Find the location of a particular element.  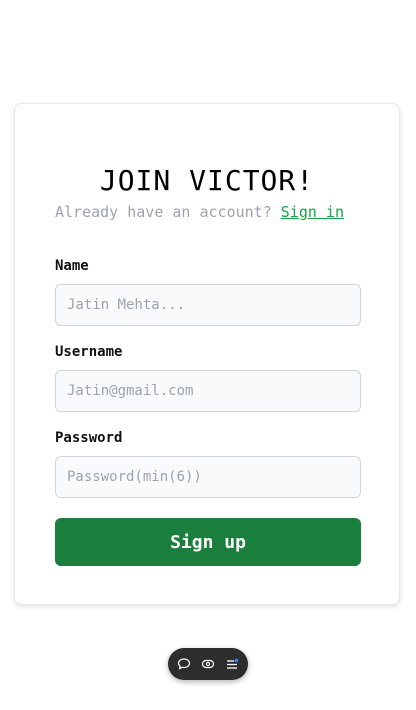

signin-link: Sign in is located at coordinates (312, 212).